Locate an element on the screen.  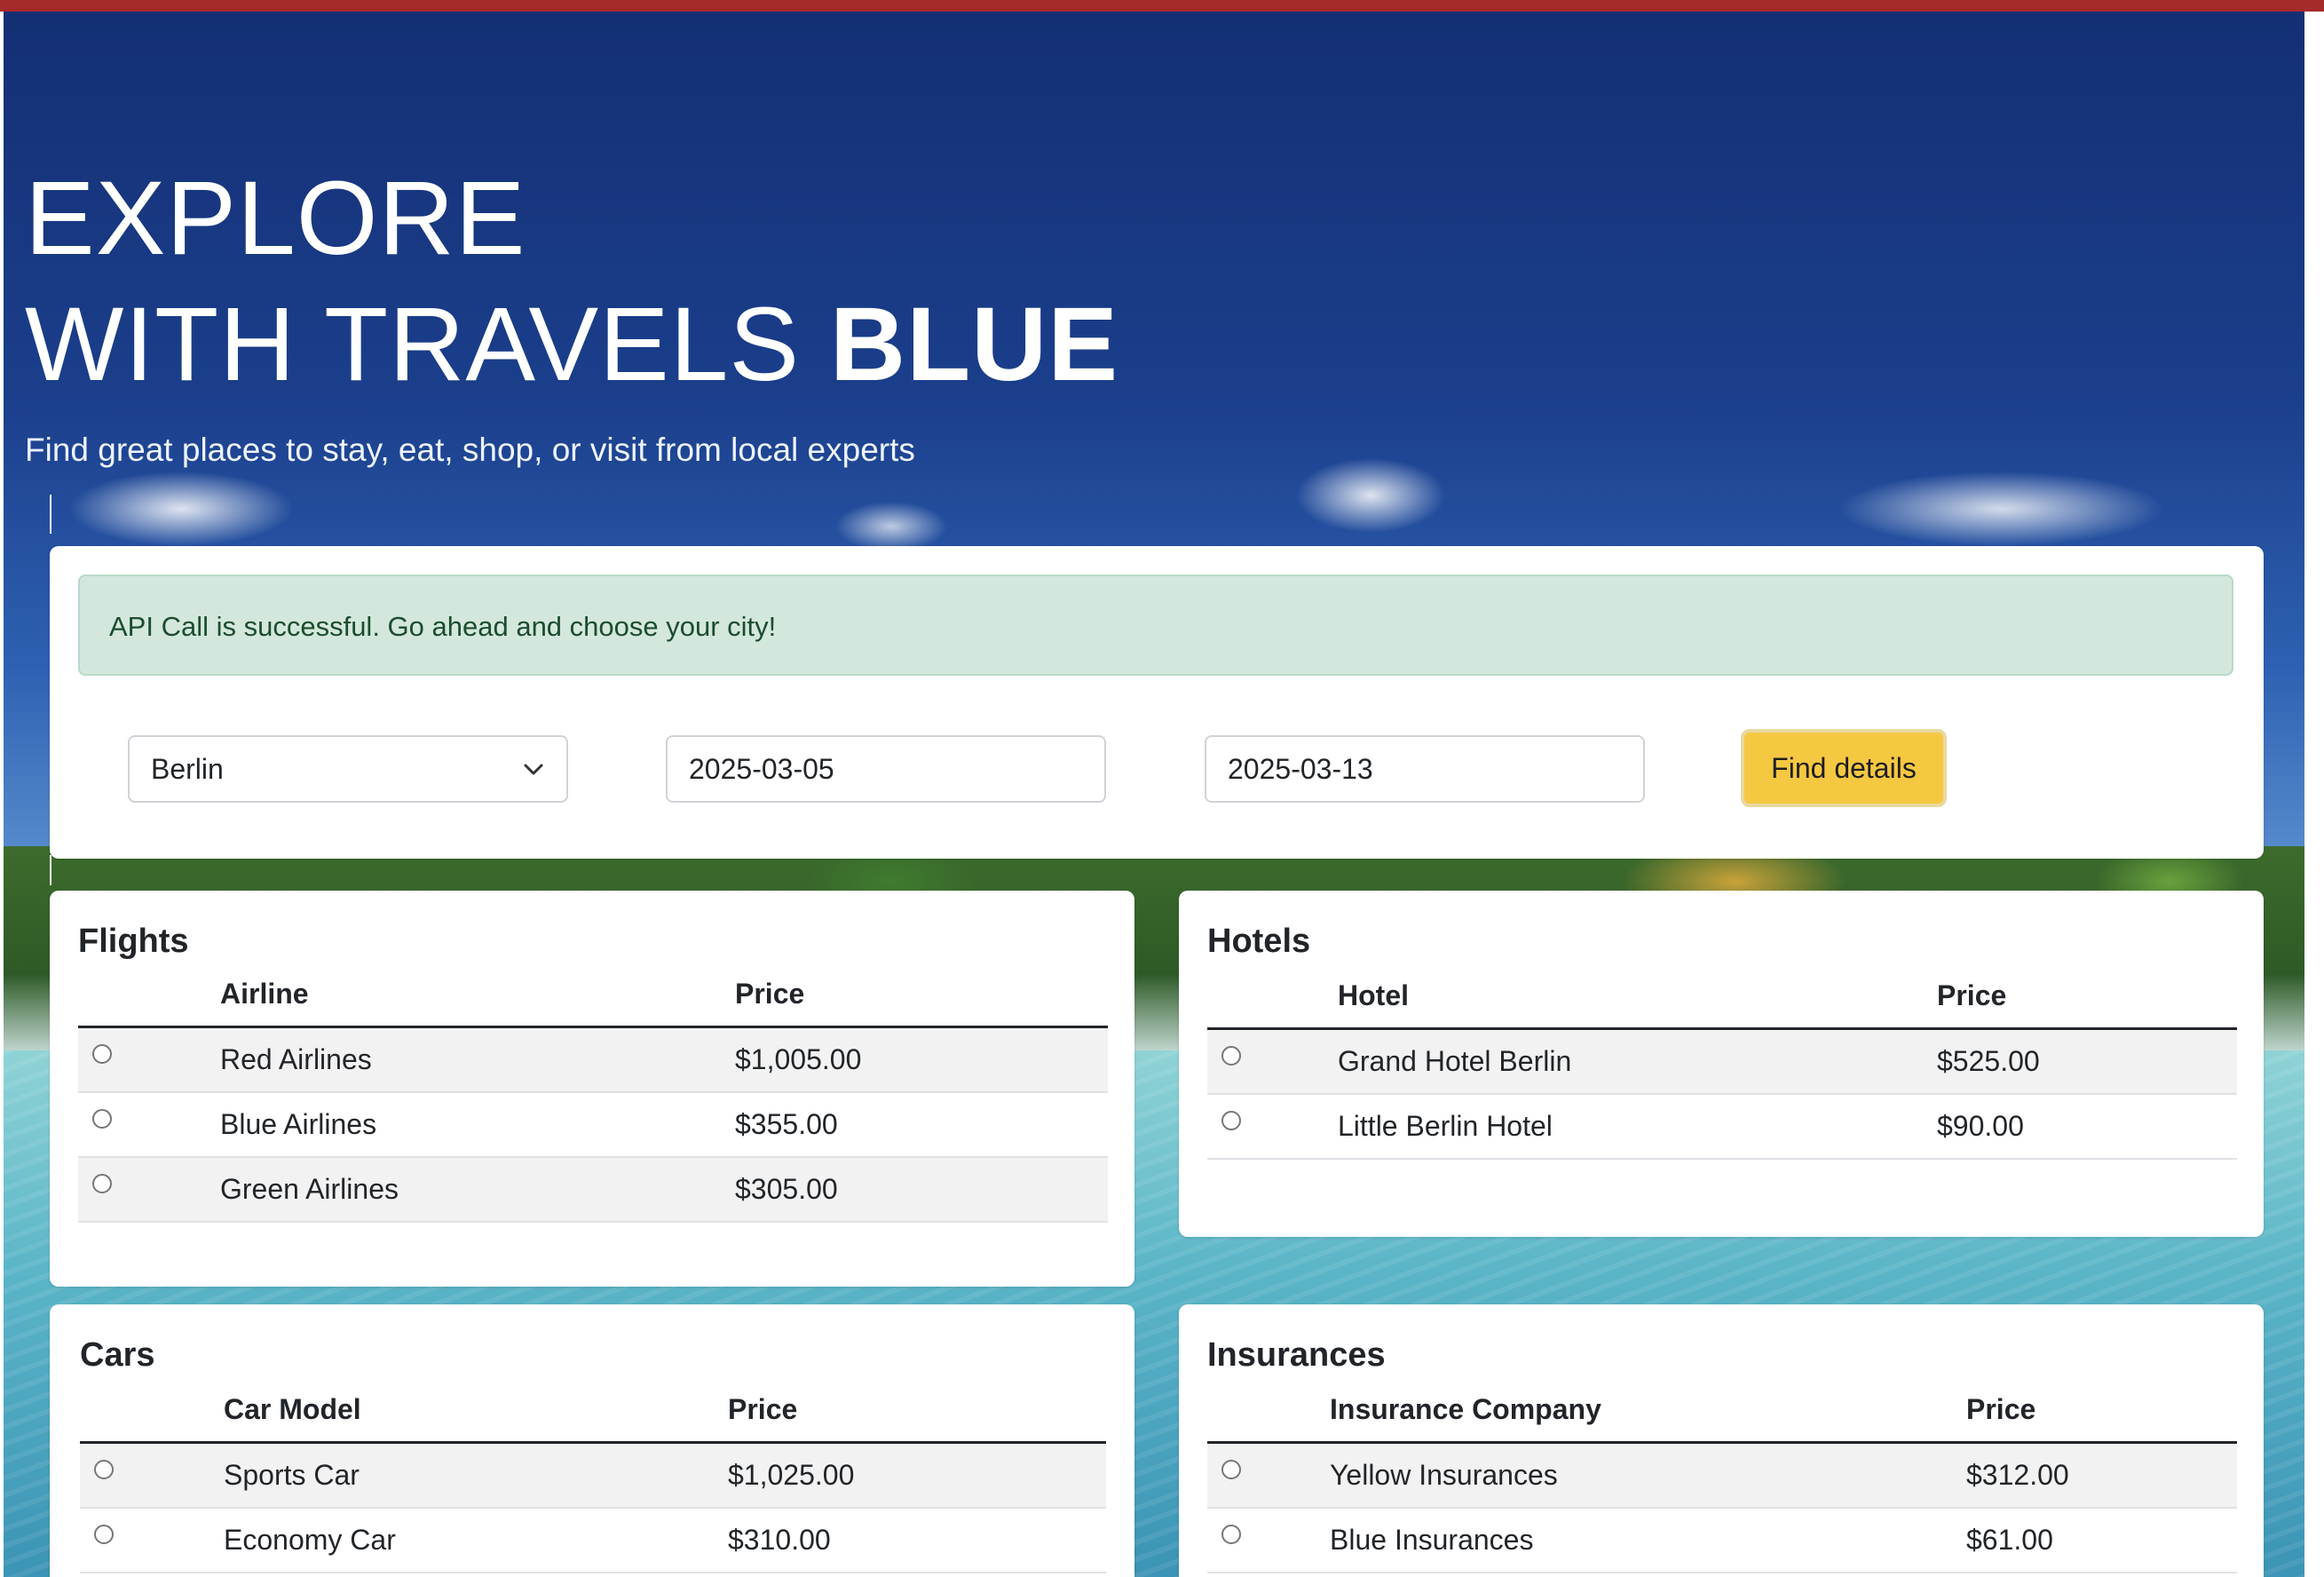
hotel-name: Little Berlin Hotel is located at coordinates (1637, 1127).